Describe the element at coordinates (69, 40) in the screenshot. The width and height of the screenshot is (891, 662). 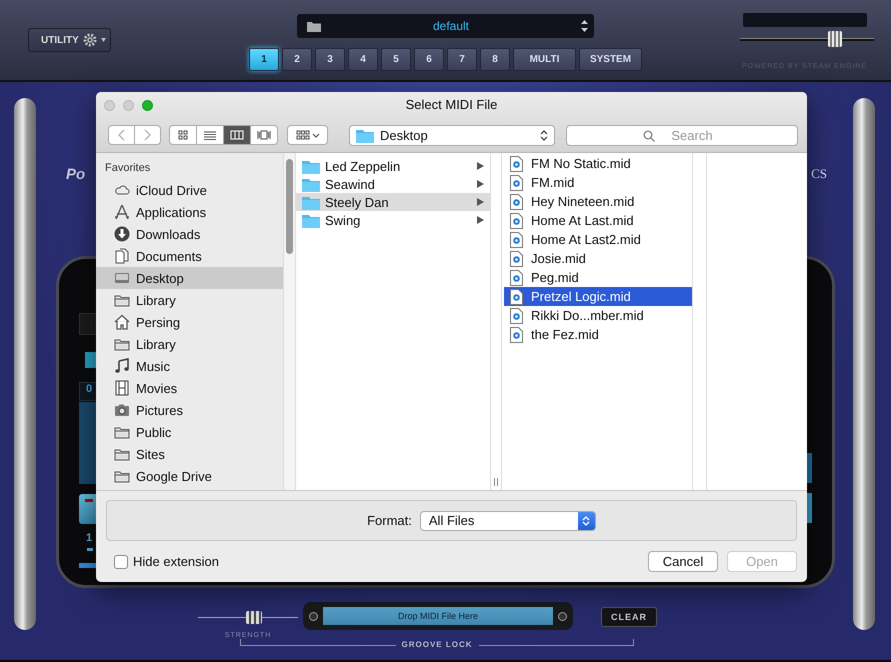
I see `utility-button: UTILITY` at that location.